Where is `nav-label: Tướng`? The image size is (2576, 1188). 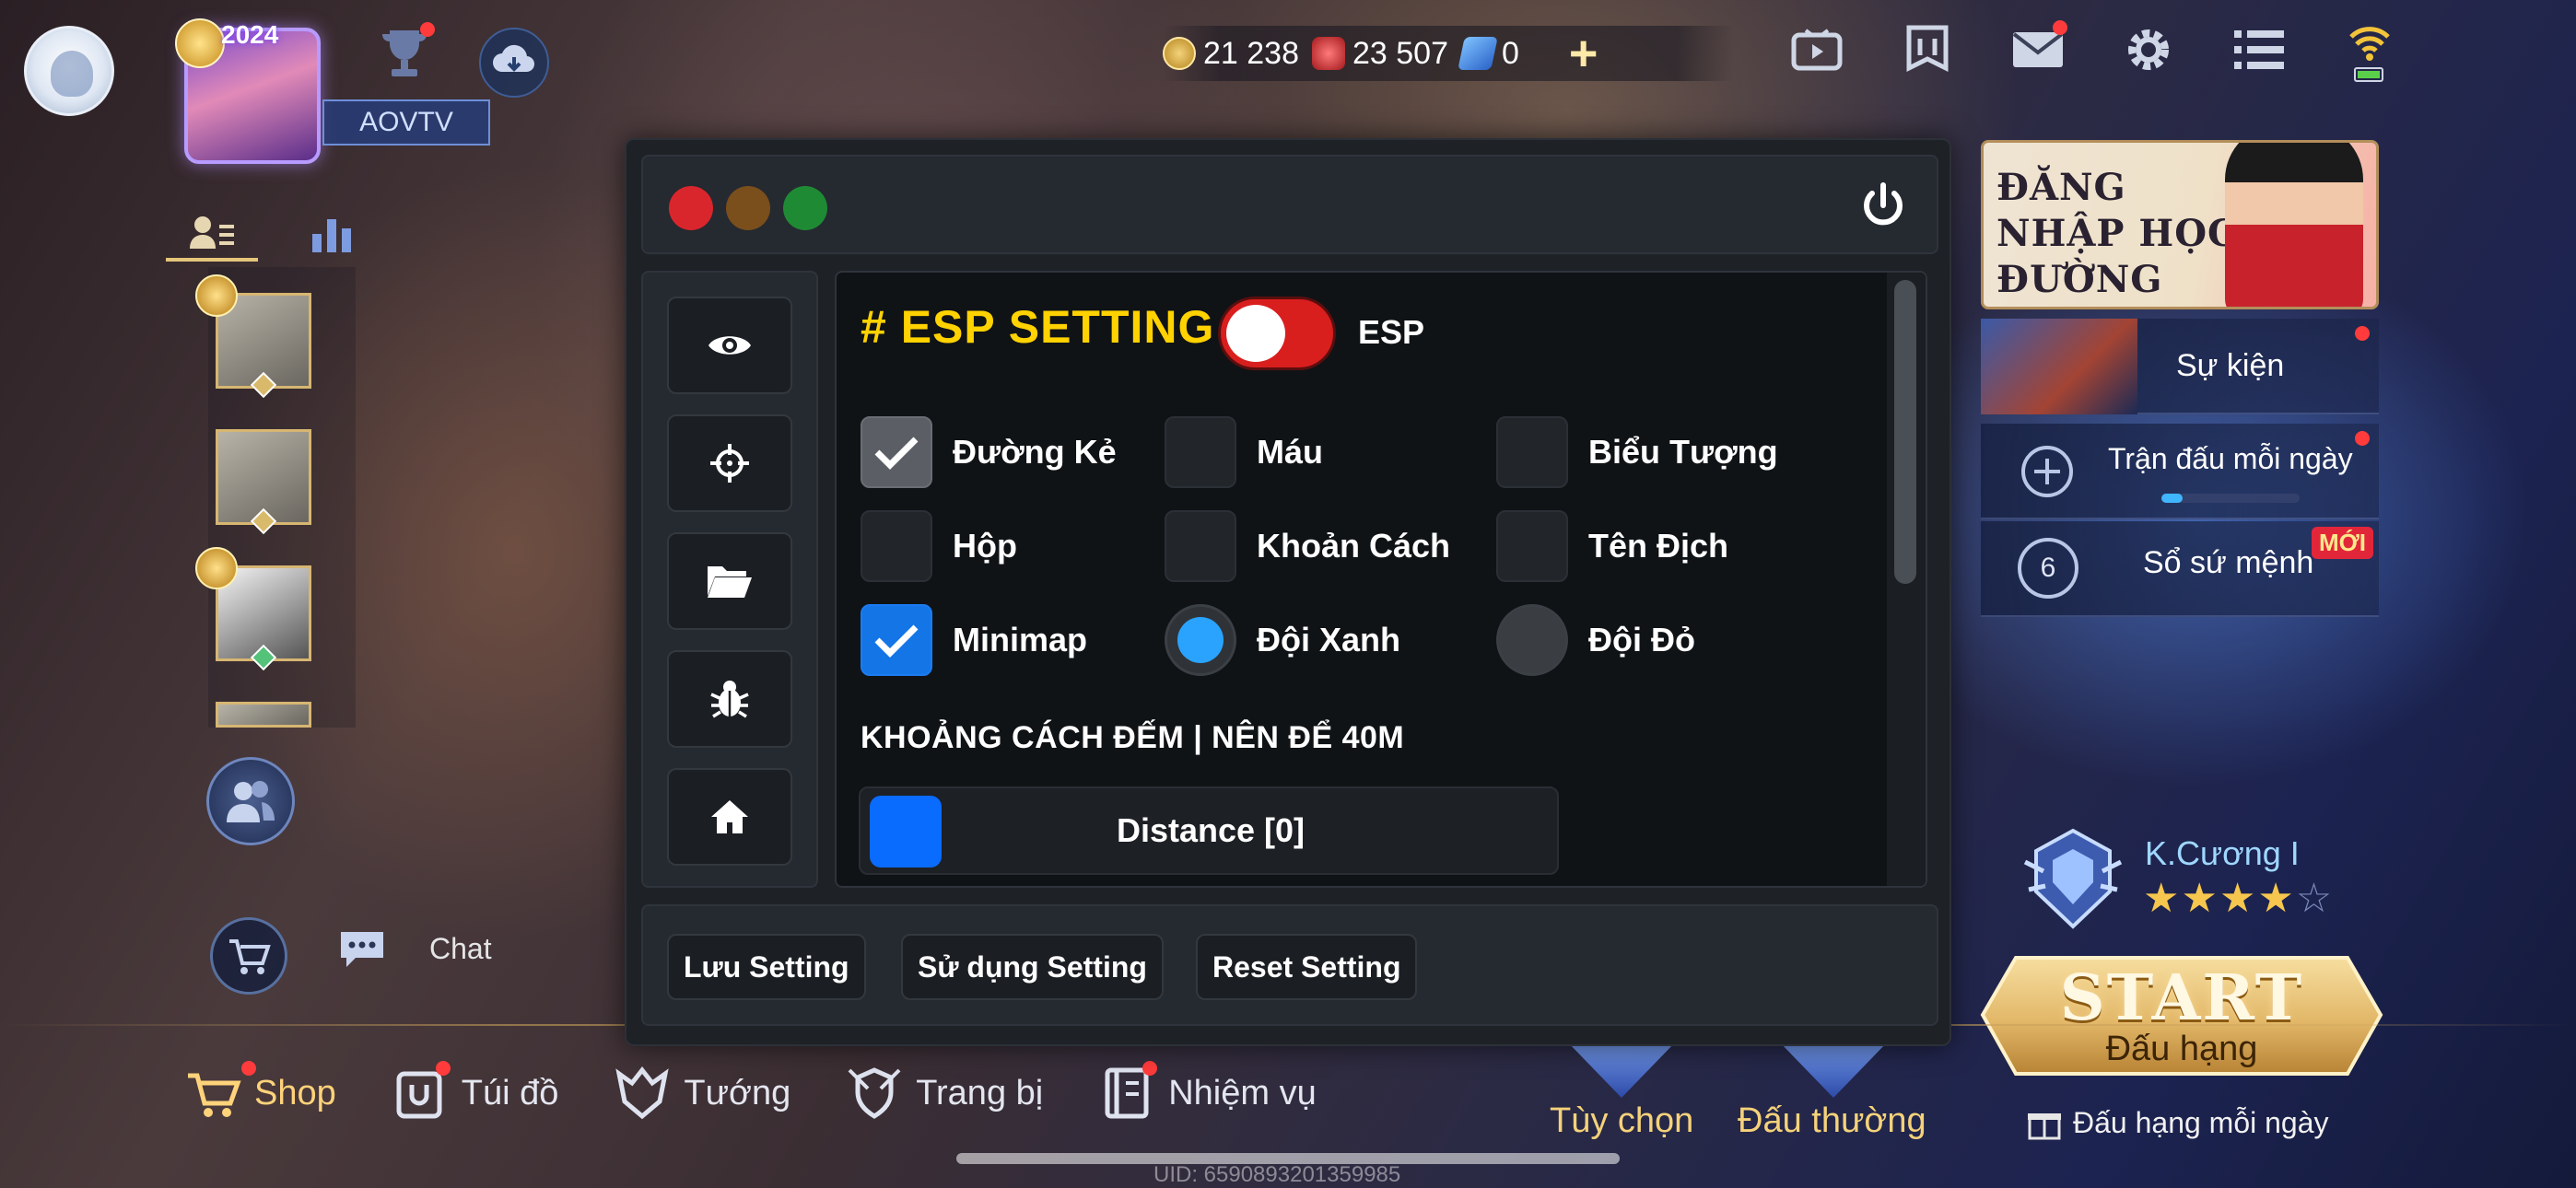
nav-label: Tướng is located at coordinates (737, 1092).